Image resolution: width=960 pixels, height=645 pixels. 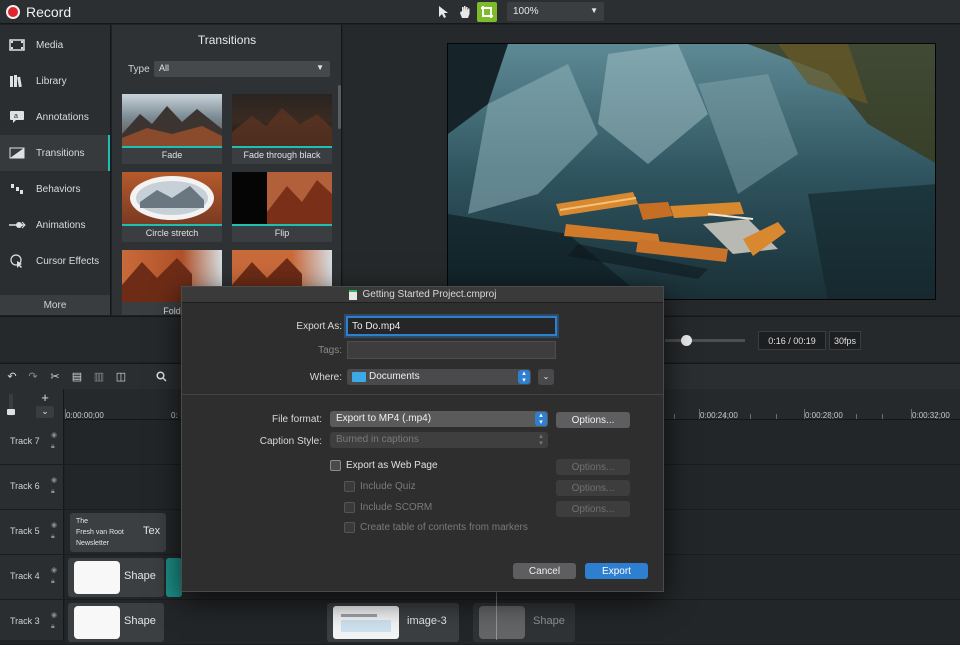 What do you see at coordinates (380, 486) in the screenshot?
I see `include-quiz-checkbox: Include Quiz` at bounding box center [380, 486].